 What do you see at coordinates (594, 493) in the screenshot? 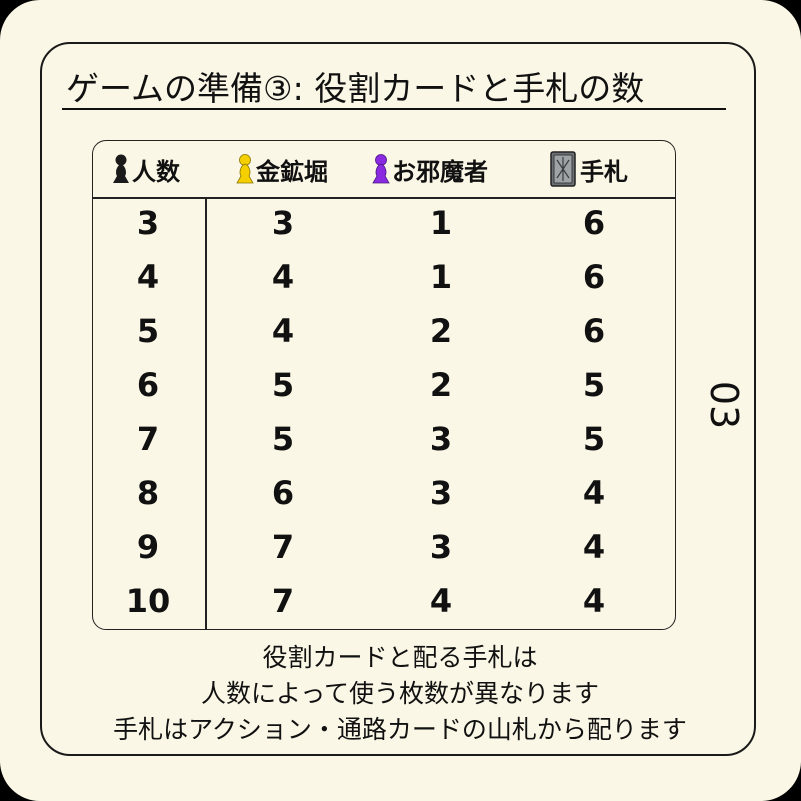
I see `row-6-hand-cards: 4` at bounding box center [594, 493].